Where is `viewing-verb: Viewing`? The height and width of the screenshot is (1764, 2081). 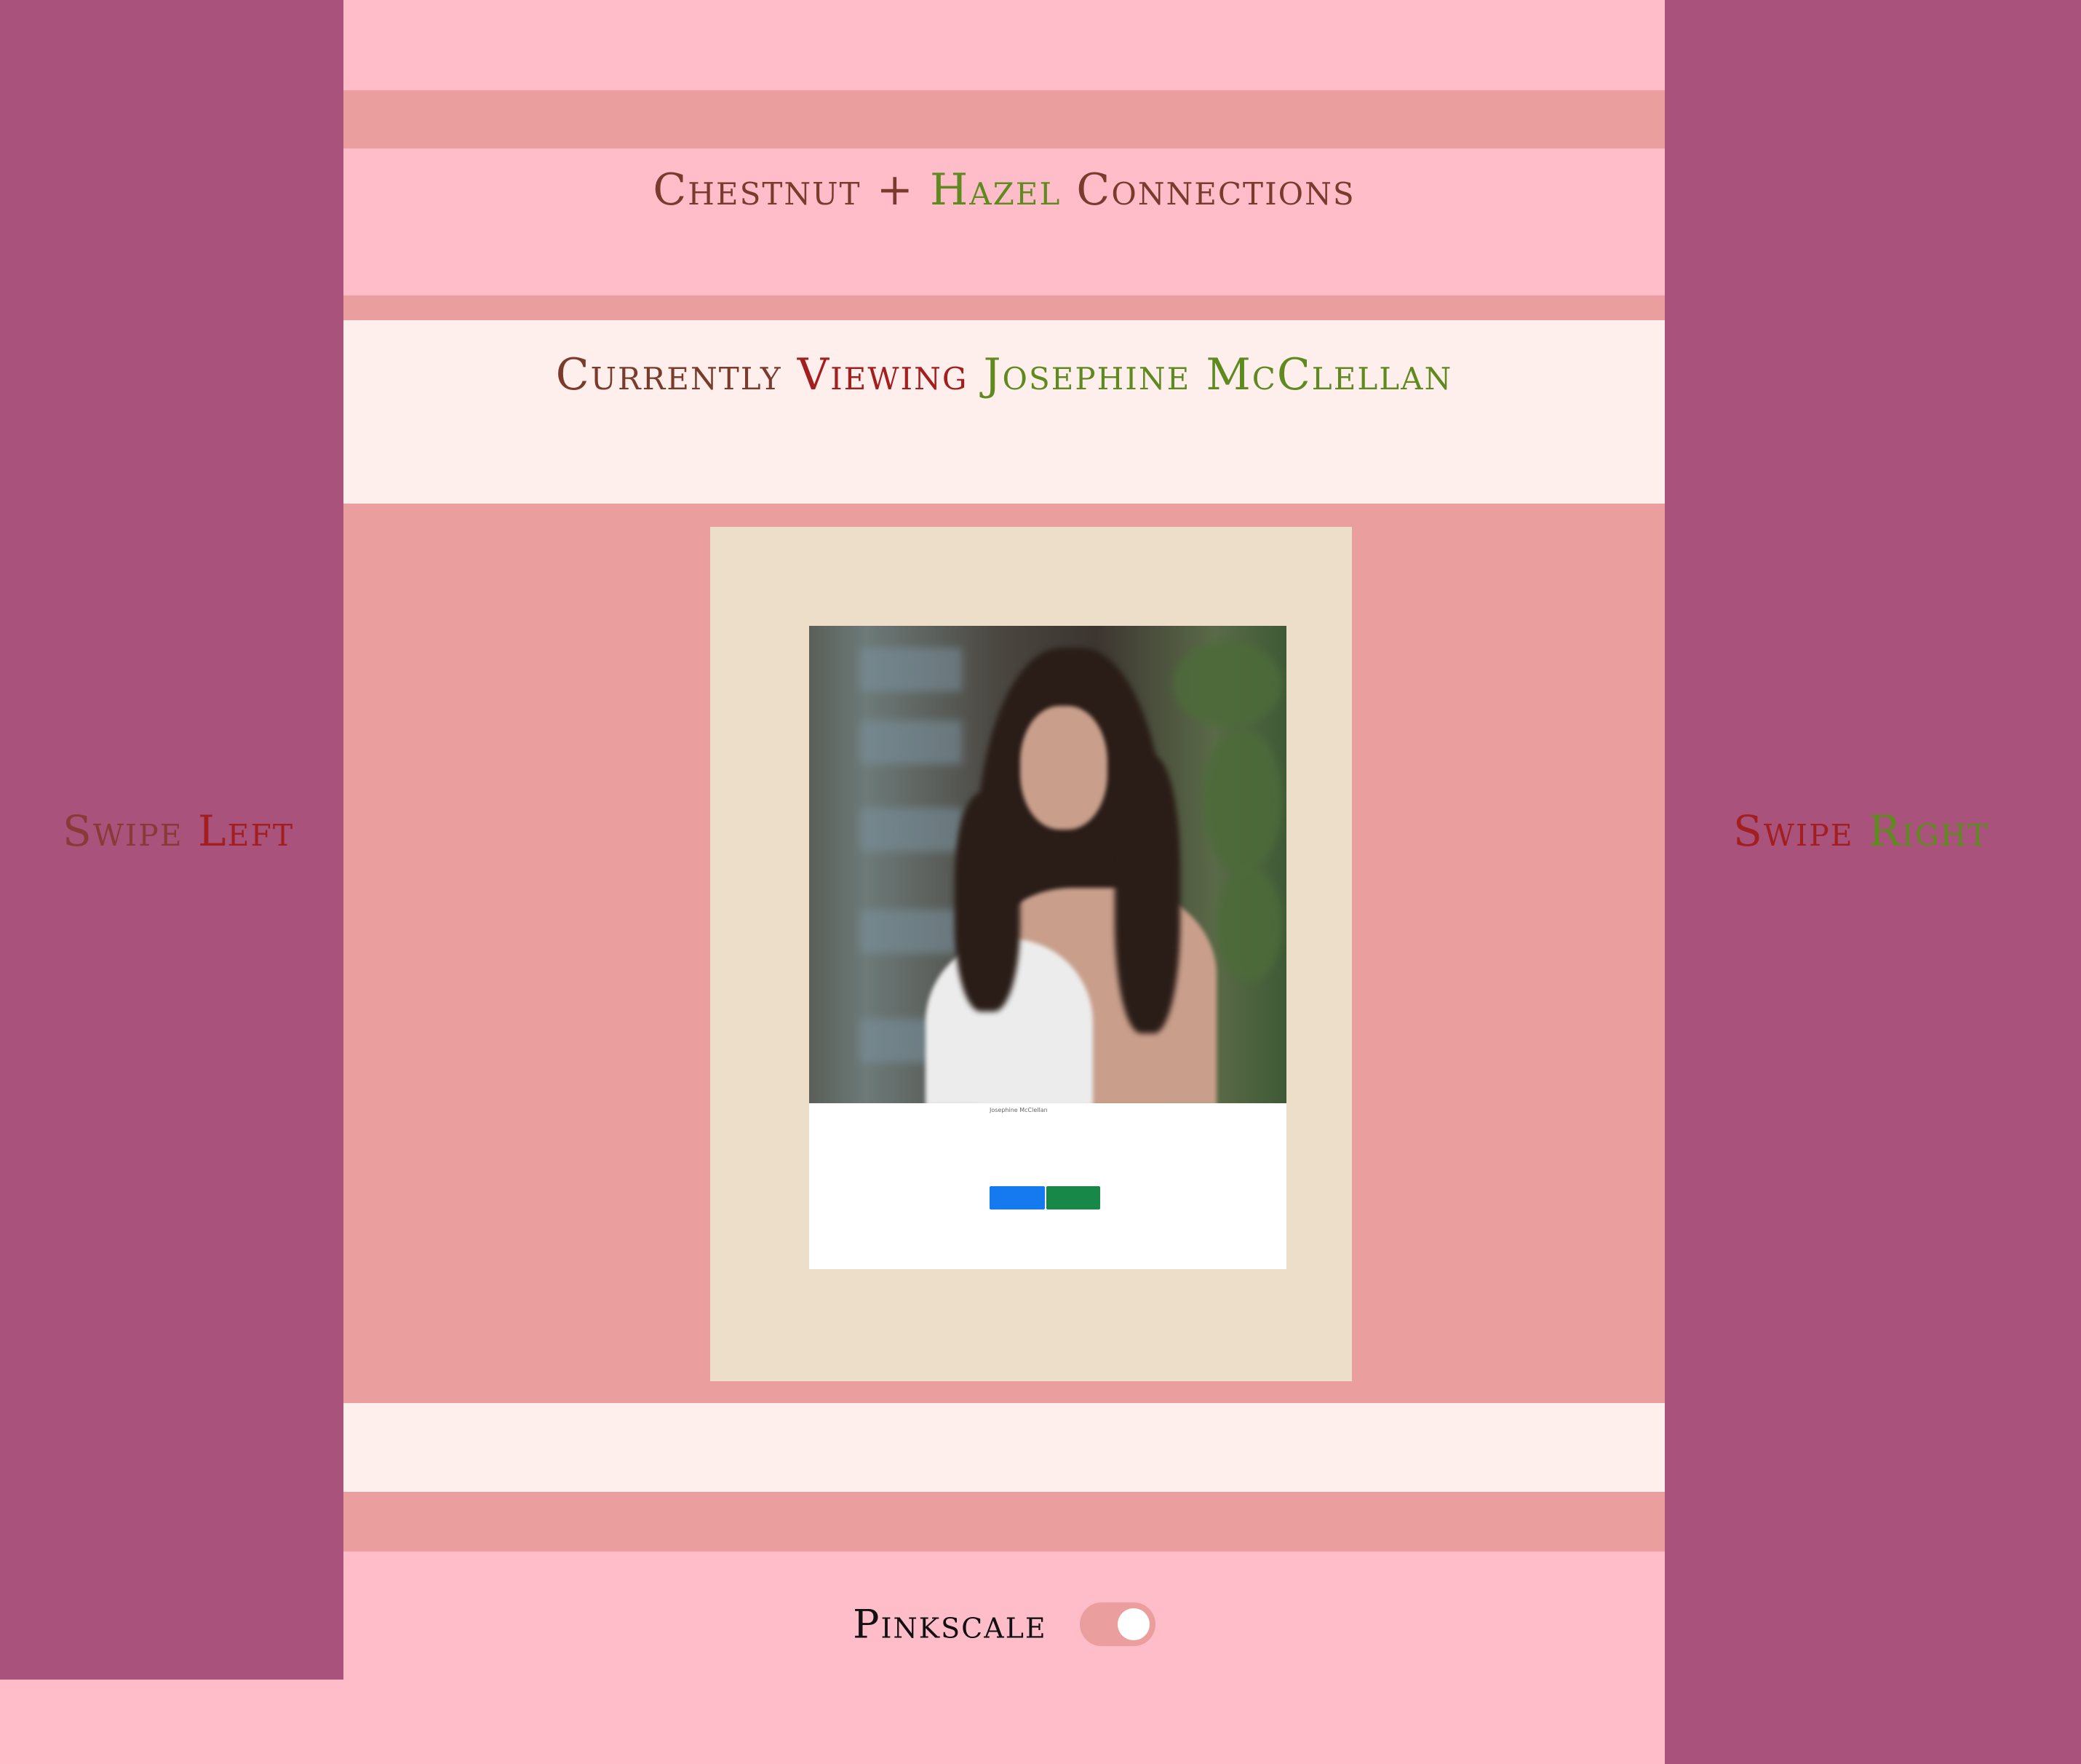
viewing-verb: Viewing is located at coordinates (882, 374).